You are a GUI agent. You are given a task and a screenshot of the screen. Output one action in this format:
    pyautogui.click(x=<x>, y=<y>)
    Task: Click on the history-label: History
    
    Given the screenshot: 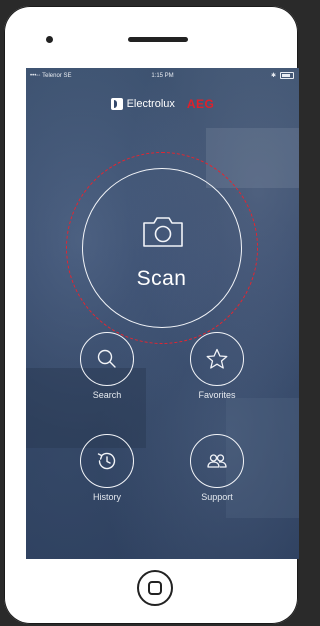 What is the action you would take?
    pyautogui.click(x=106, y=497)
    